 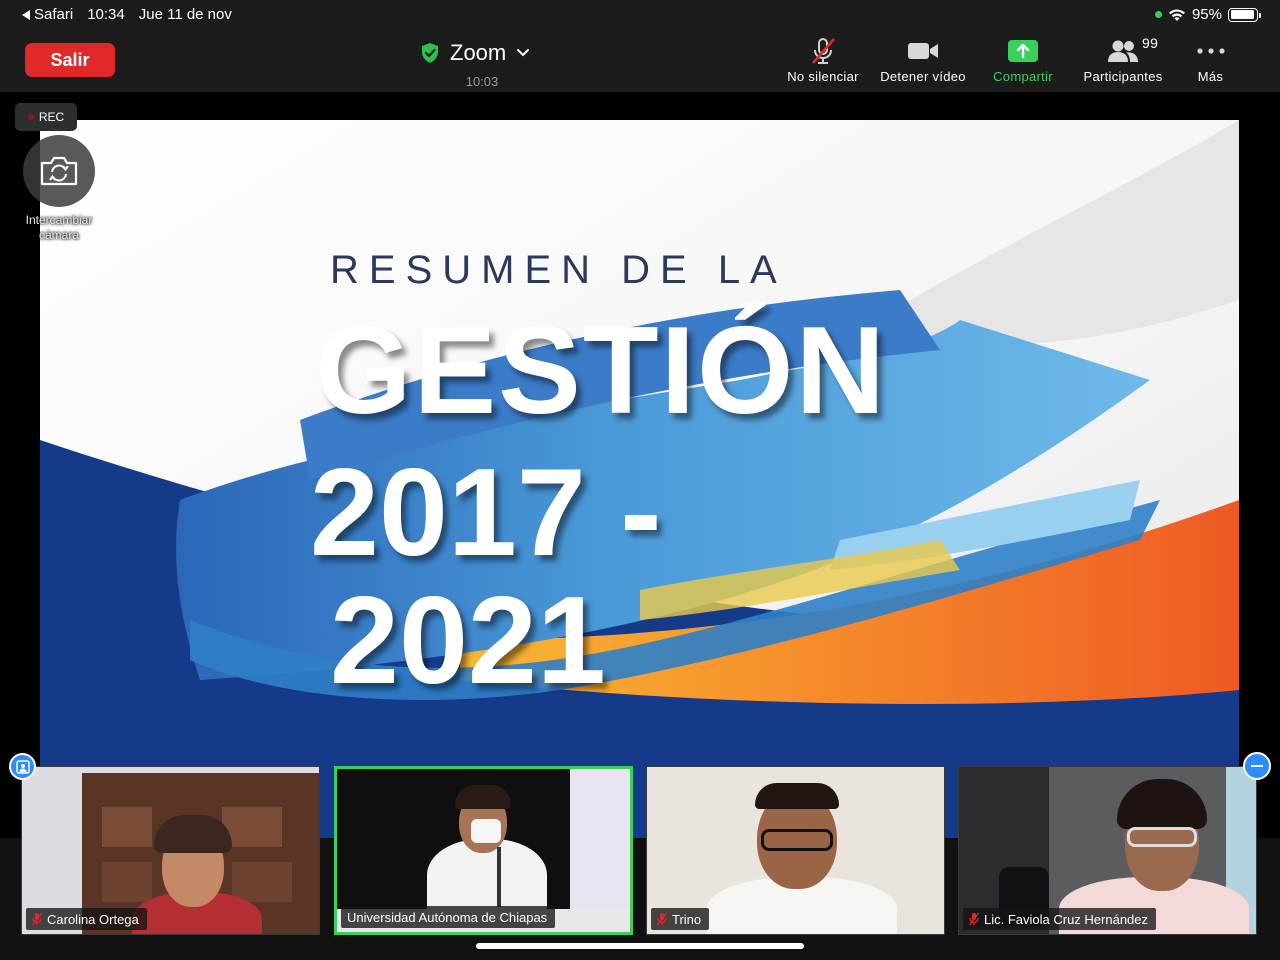 What do you see at coordinates (482, 81) in the screenshot?
I see `meeting-timer: 10:03` at bounding box center [482, 81].